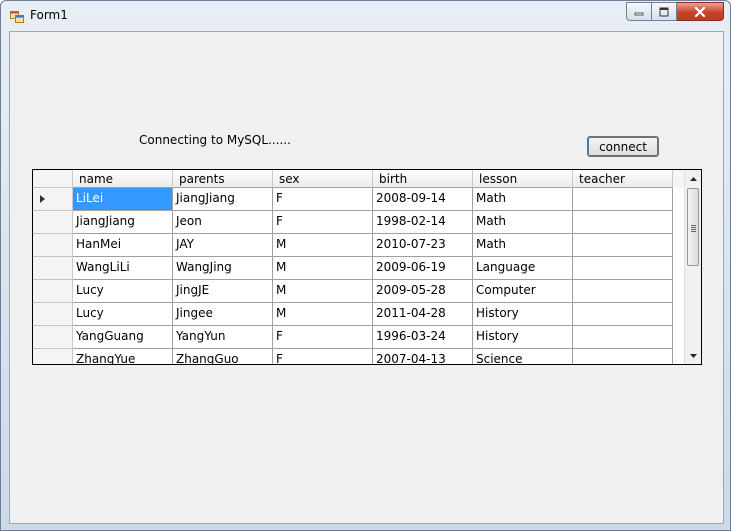 The height and width of the screenshot is (531, 731). I want to click on table-cell: 2007-04-13, so click(423, 356).